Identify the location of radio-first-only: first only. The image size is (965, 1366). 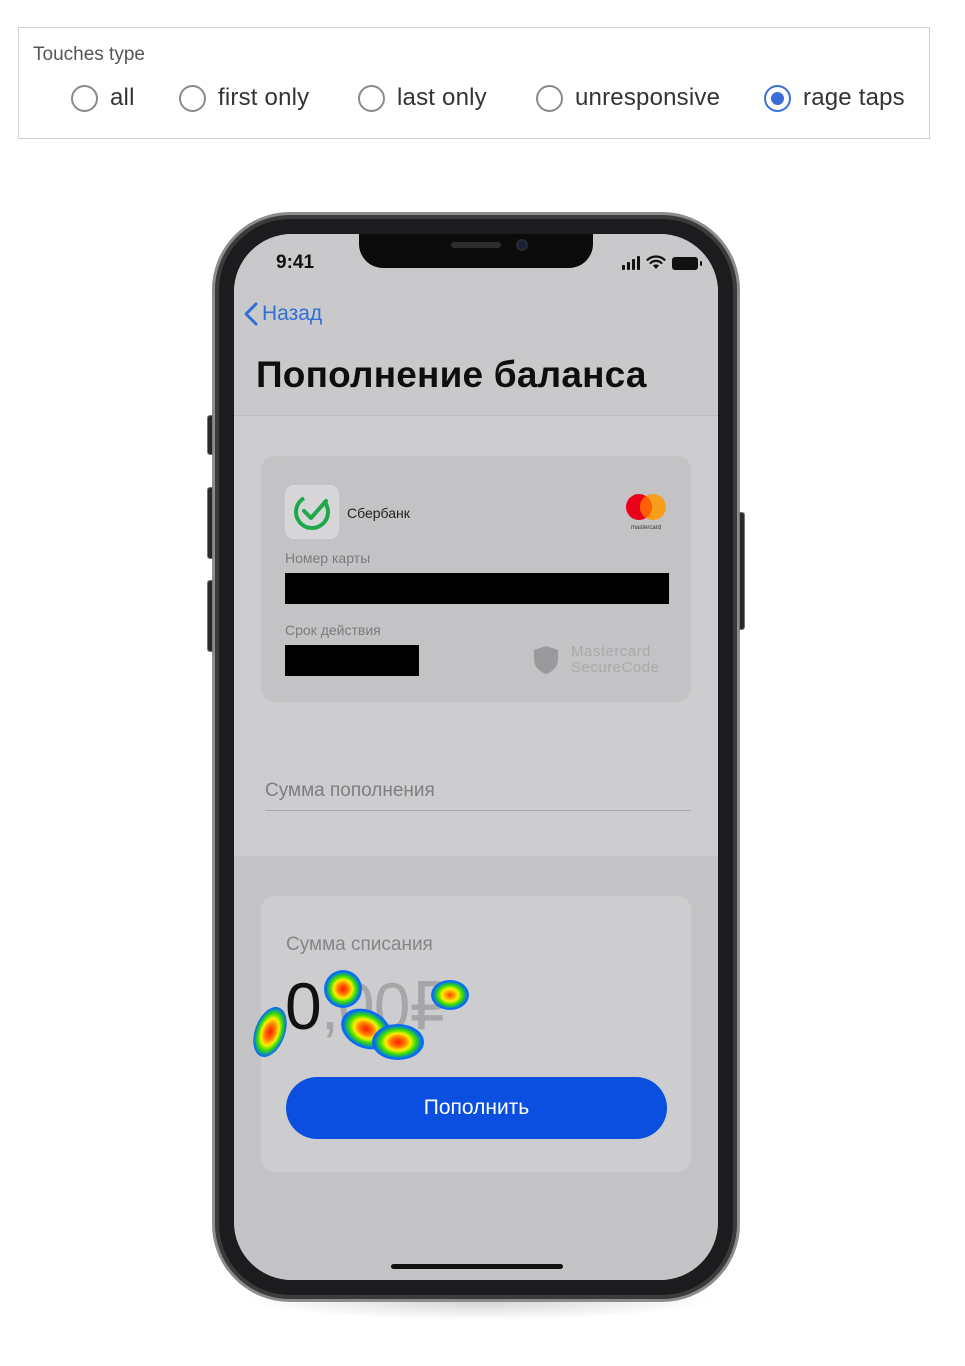
(244, 98).